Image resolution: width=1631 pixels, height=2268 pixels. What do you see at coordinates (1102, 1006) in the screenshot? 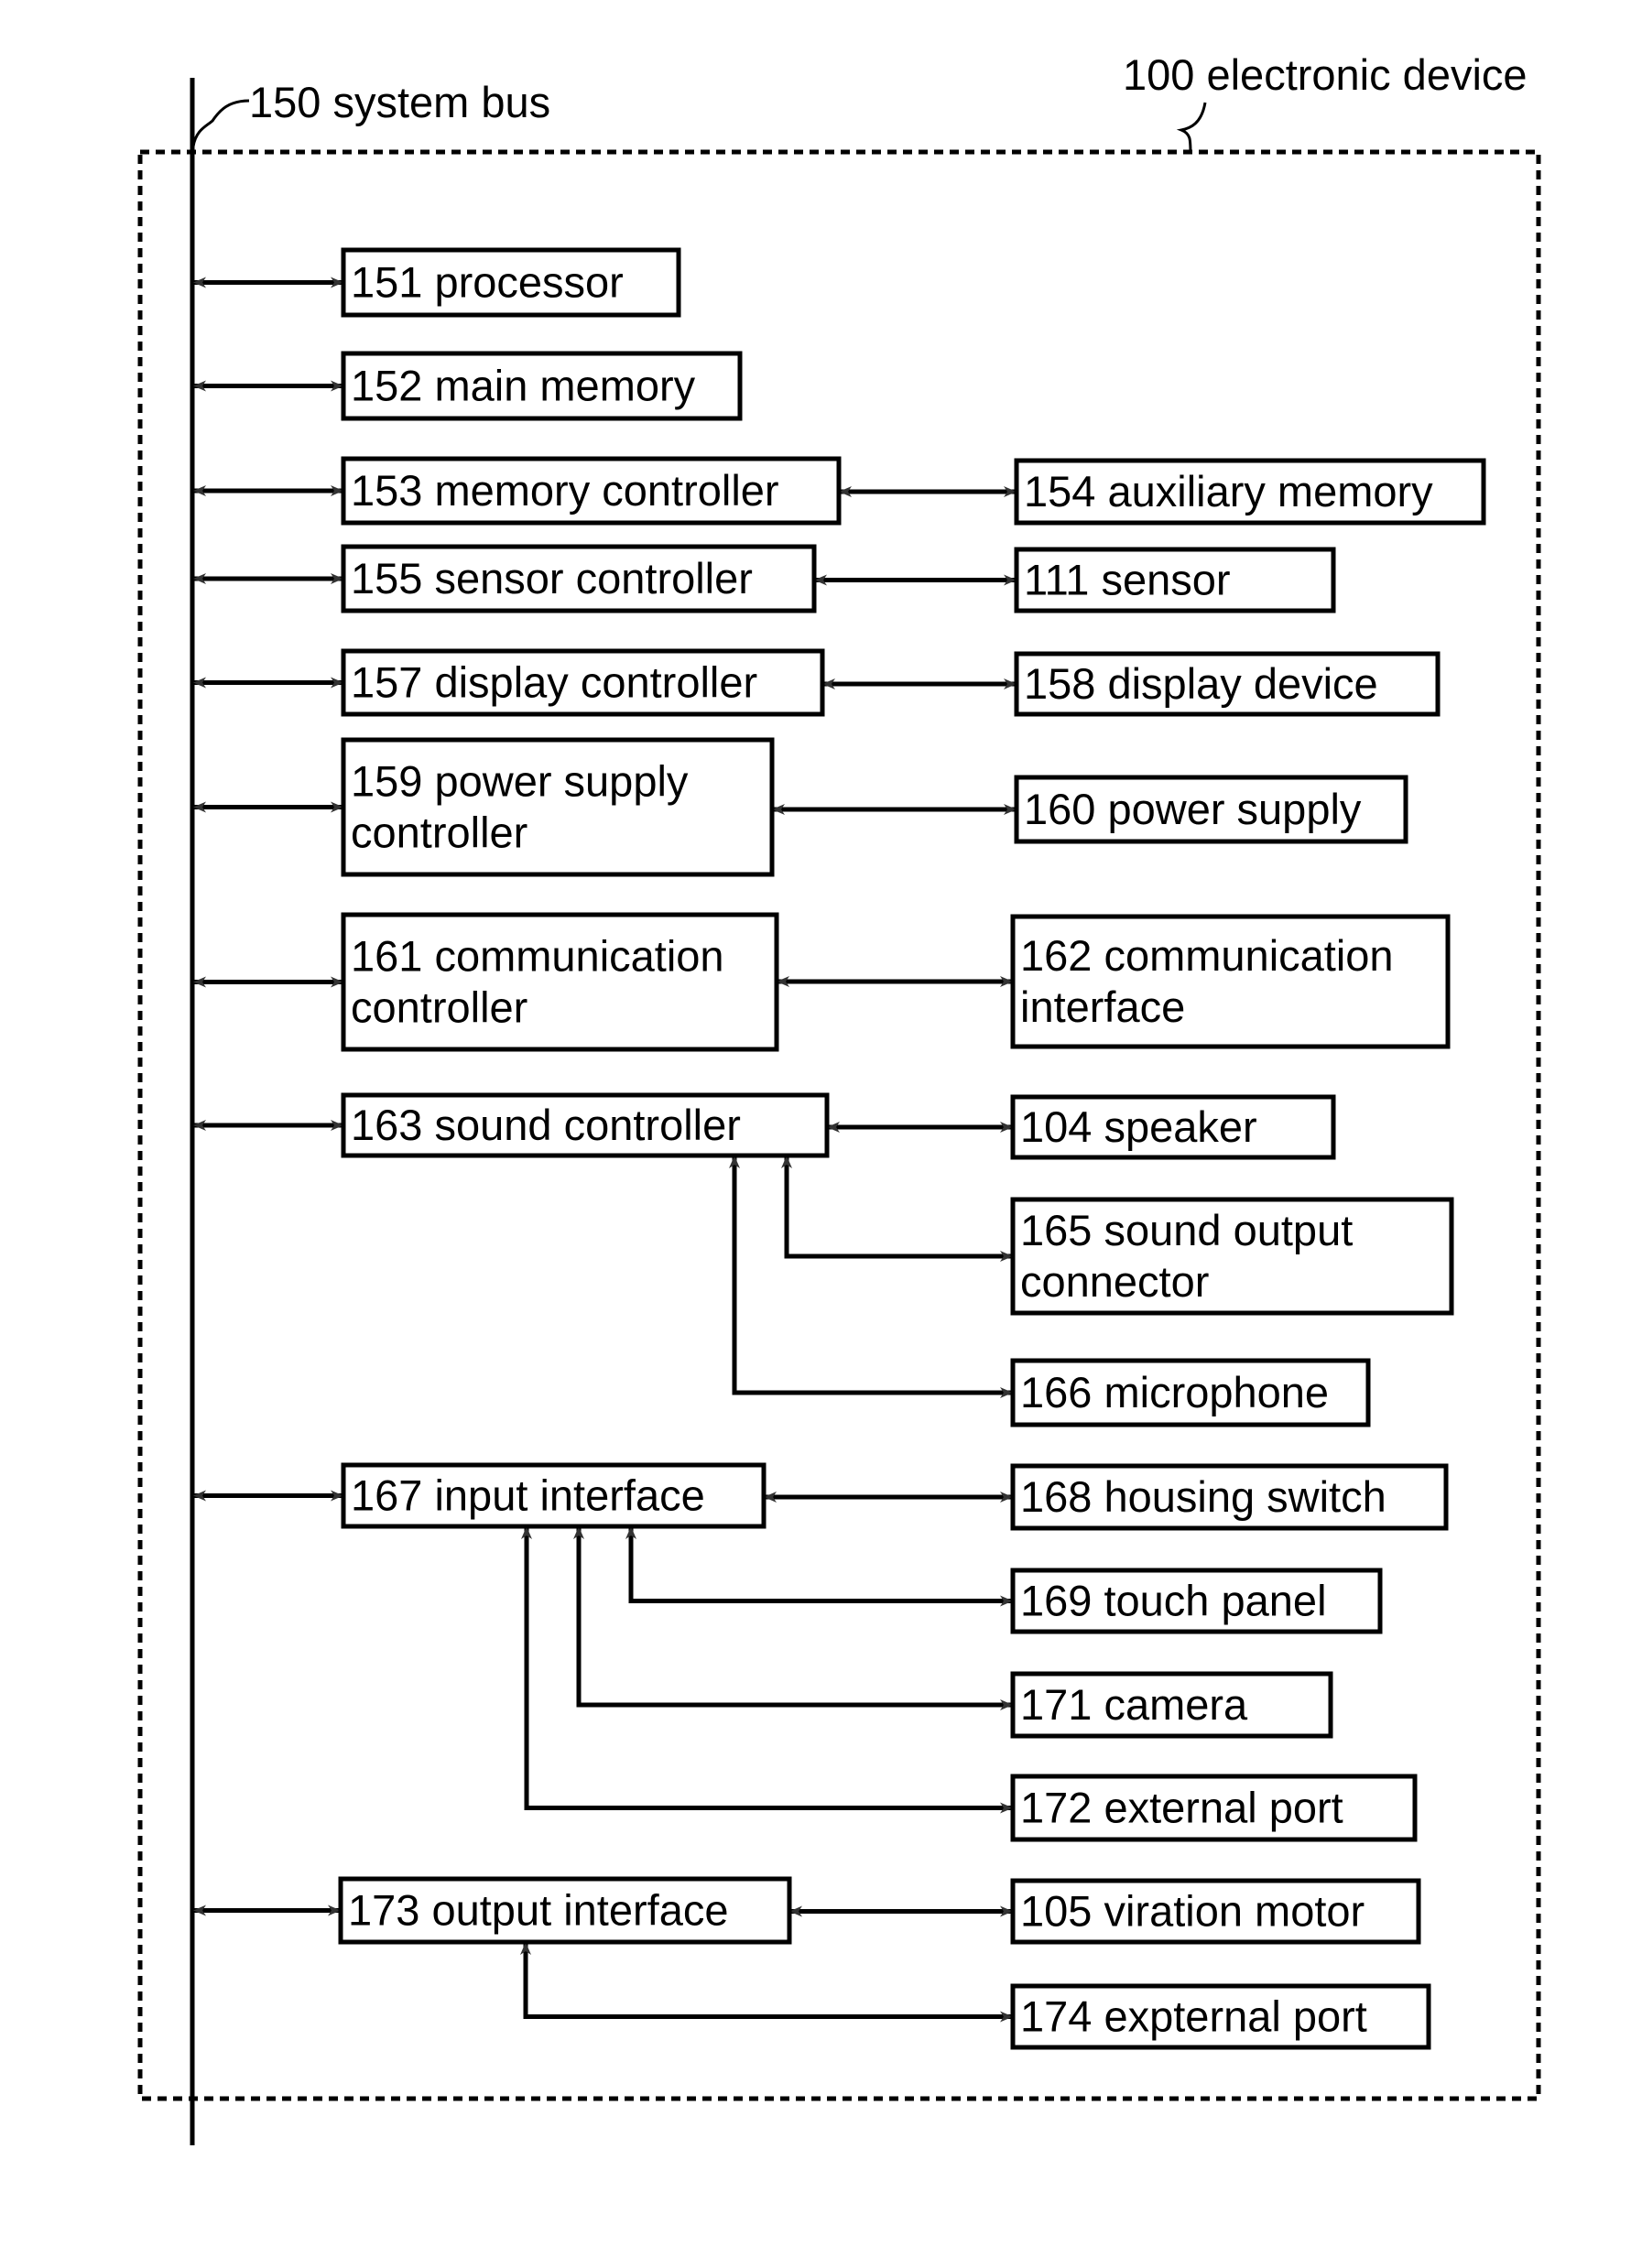
I see `block-label: interface` at bounding box center [1102, 1006].